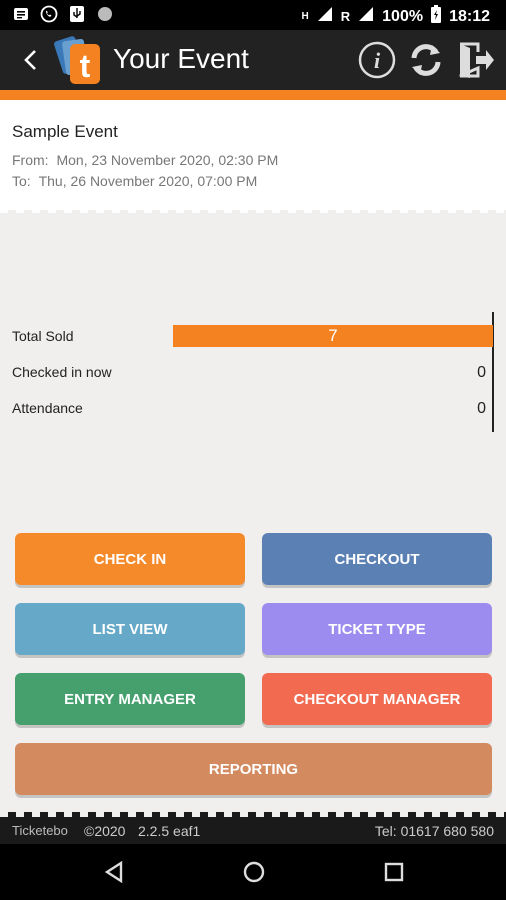  Describe the element at coordinates (30, 160) in the screenshot. I see `from-label: From:` at that location.